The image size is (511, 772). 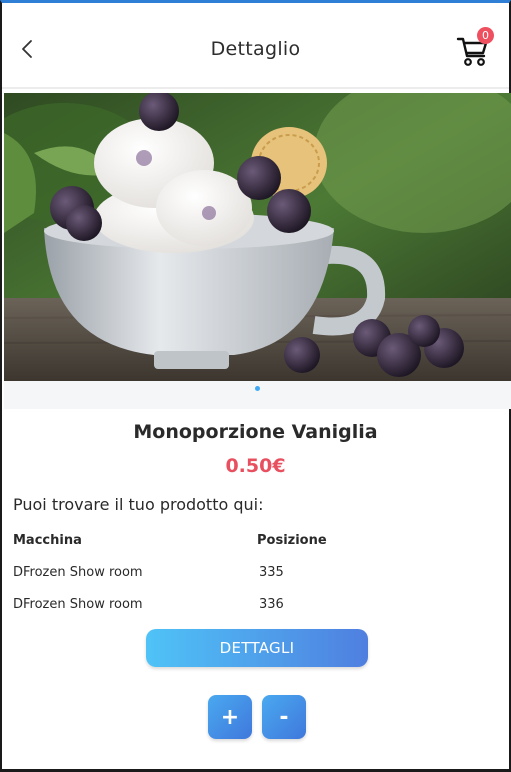 What do you see at coordinates (47, 540) in the screenshot?
I see `column-header-machine: Macchina` at bounding box center [47, 540].